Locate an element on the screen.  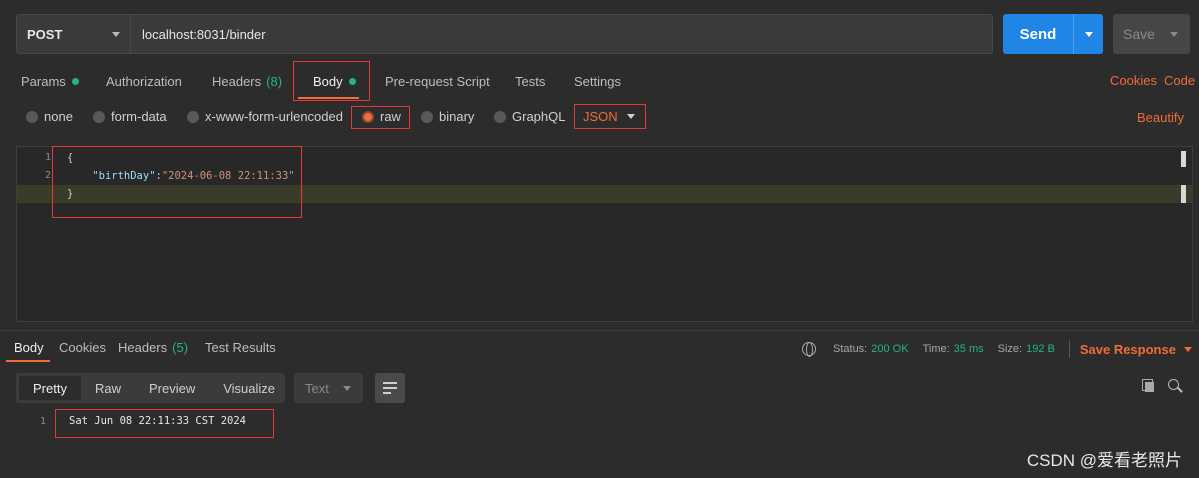
response-tab-body: Body is located at coordinates (29, 347).